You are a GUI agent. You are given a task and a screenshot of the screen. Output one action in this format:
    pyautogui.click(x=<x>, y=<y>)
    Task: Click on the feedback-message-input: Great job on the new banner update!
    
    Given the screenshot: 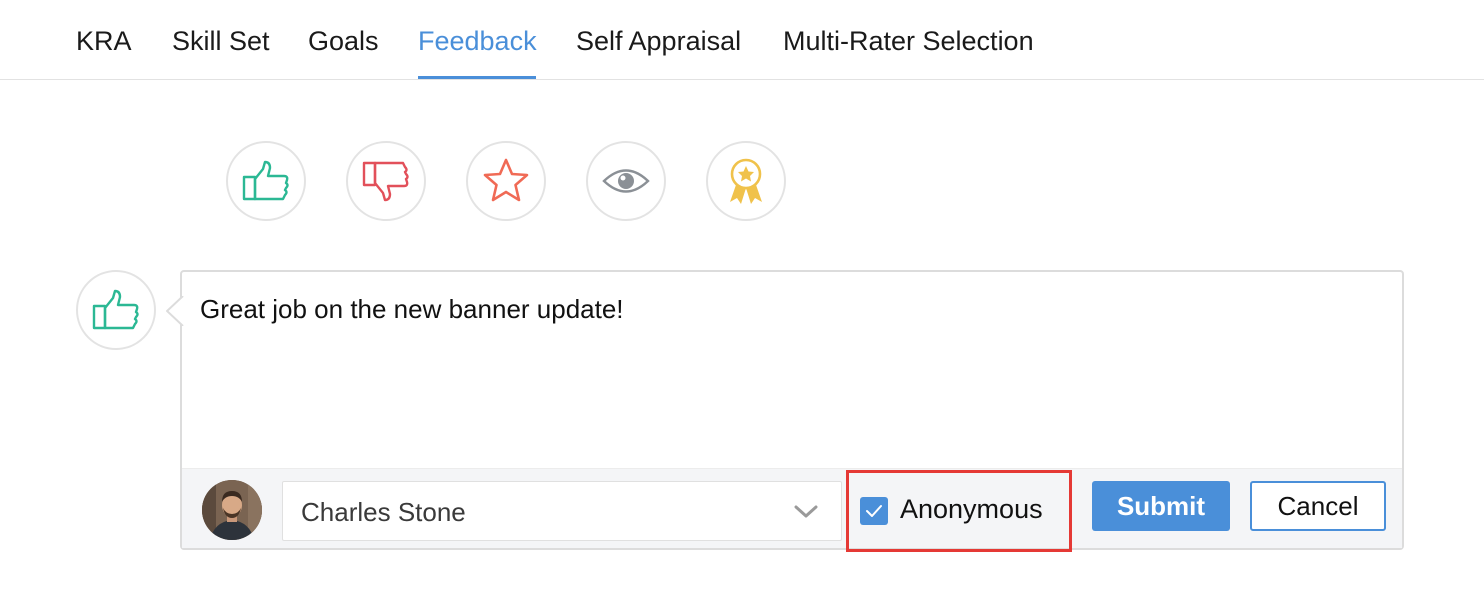 What is the action you would take?
    pyautogui.click(x=412, y=309)
    